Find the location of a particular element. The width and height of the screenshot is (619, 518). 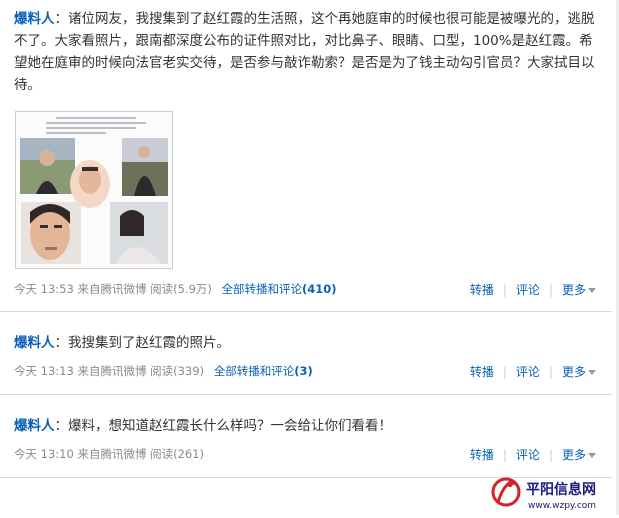

read-count: 阅读(339) is located at coordinates (177, 371).